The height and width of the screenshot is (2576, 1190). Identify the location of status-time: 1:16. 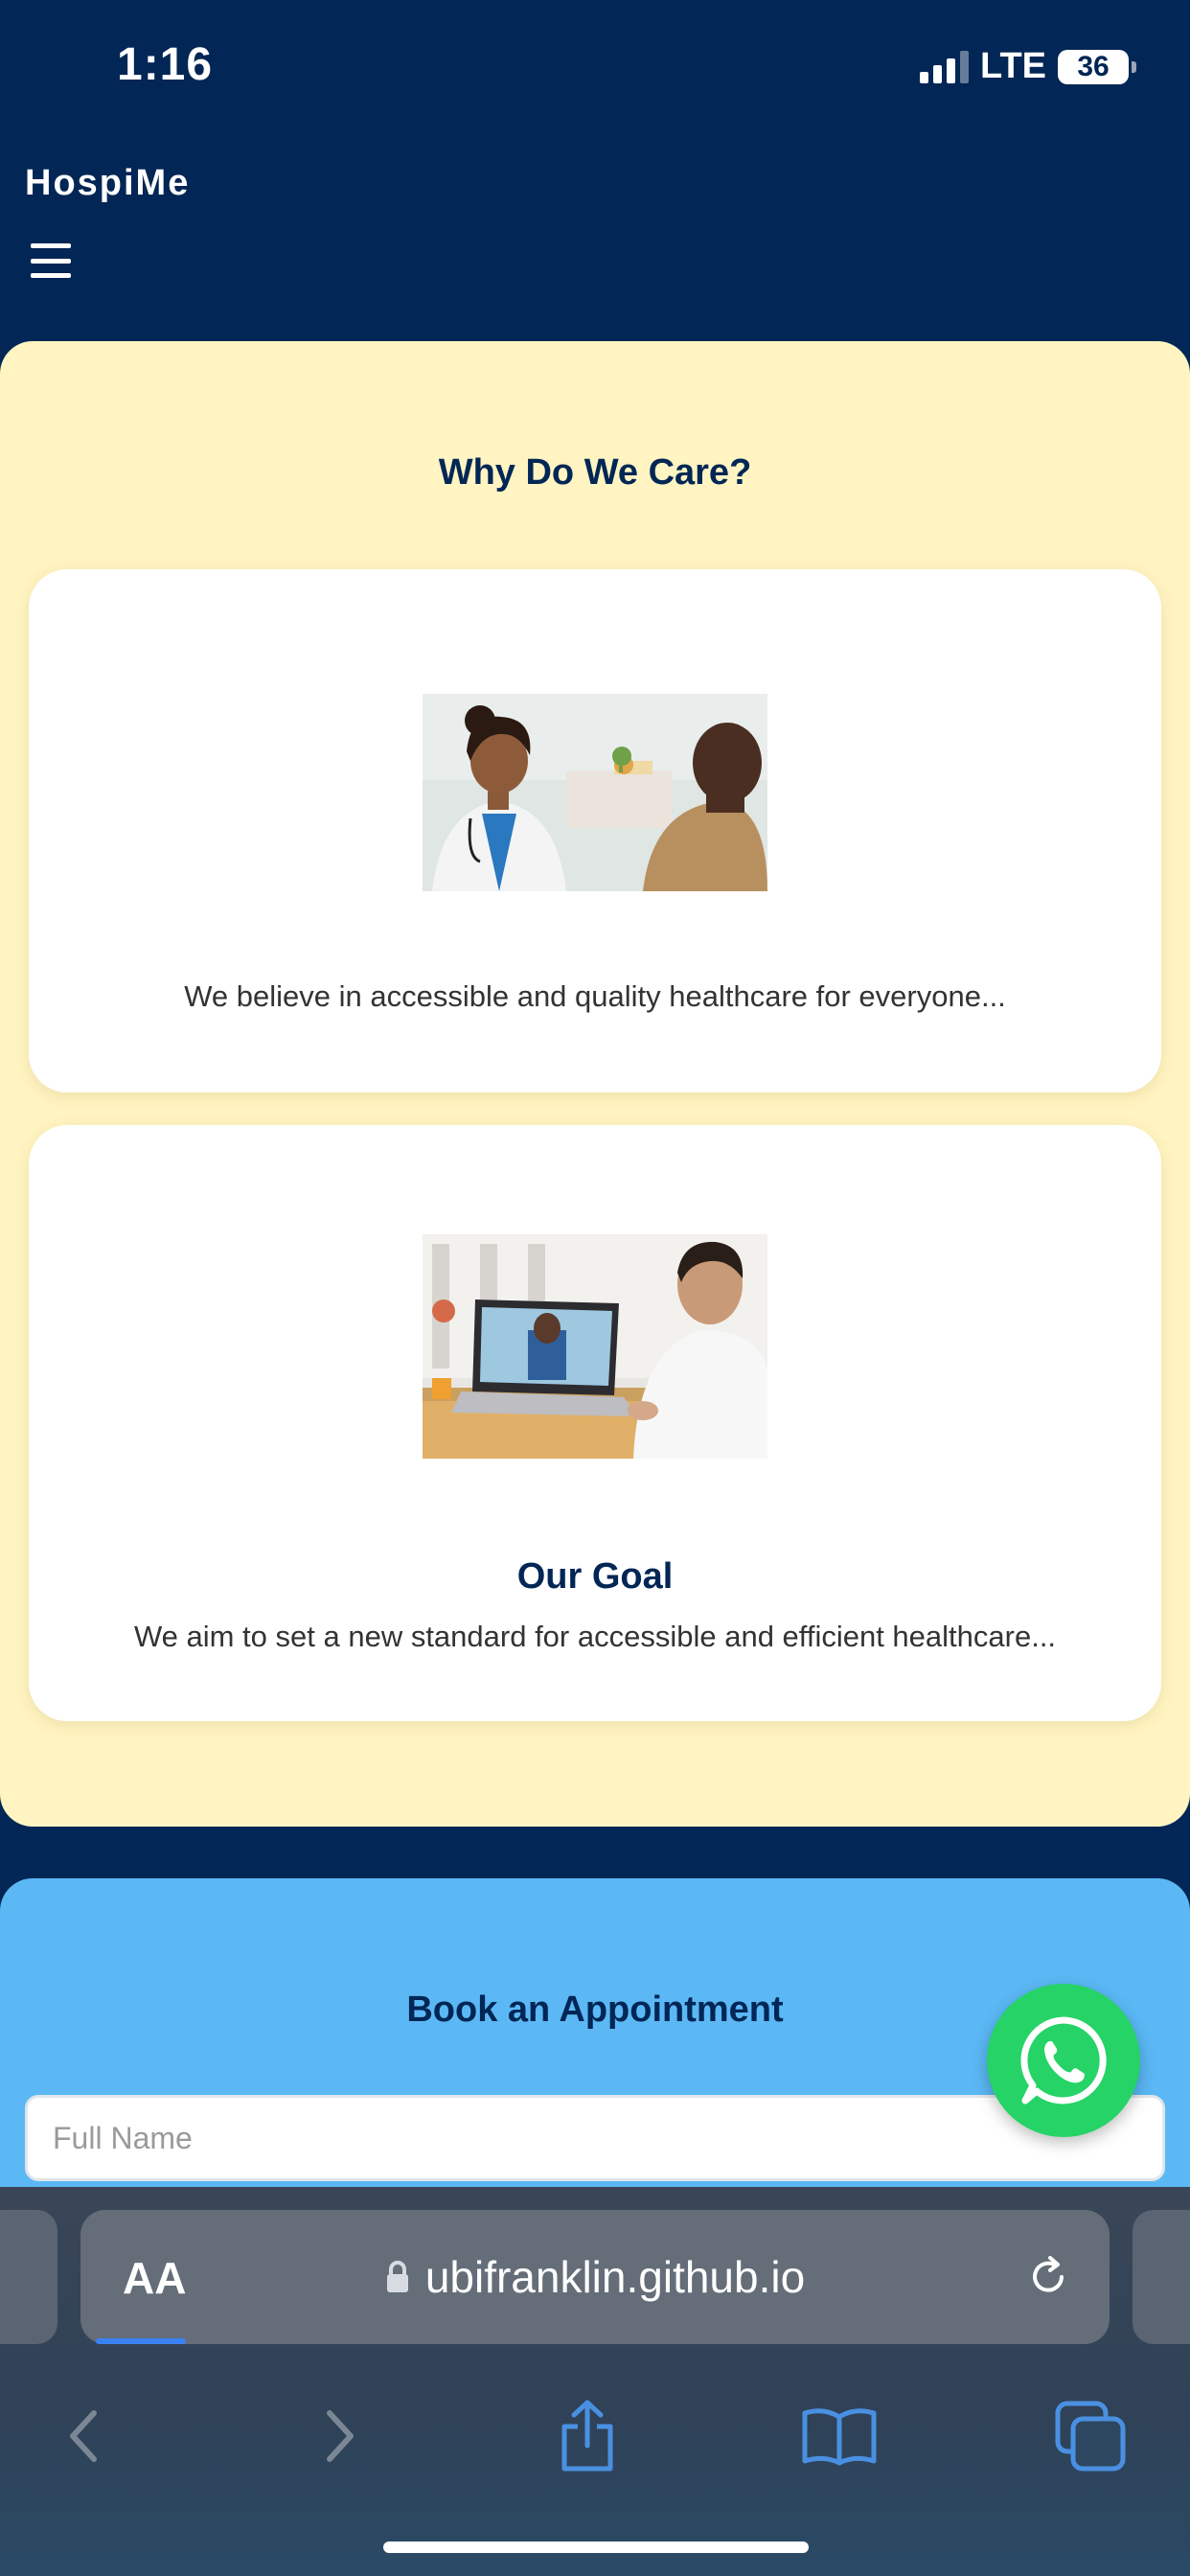
(166, 64).